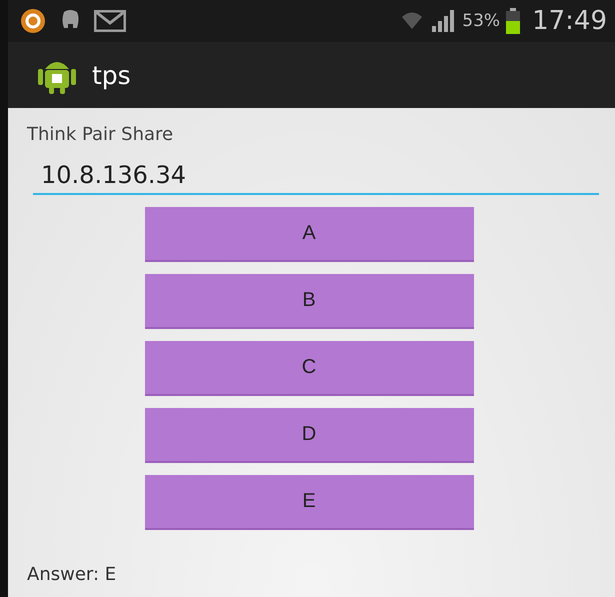 The image size is (615, 597). What do you see at coordinates (309, 368) in the screenshot?
I see `answer-button: C` at bounding box center [309, 368].